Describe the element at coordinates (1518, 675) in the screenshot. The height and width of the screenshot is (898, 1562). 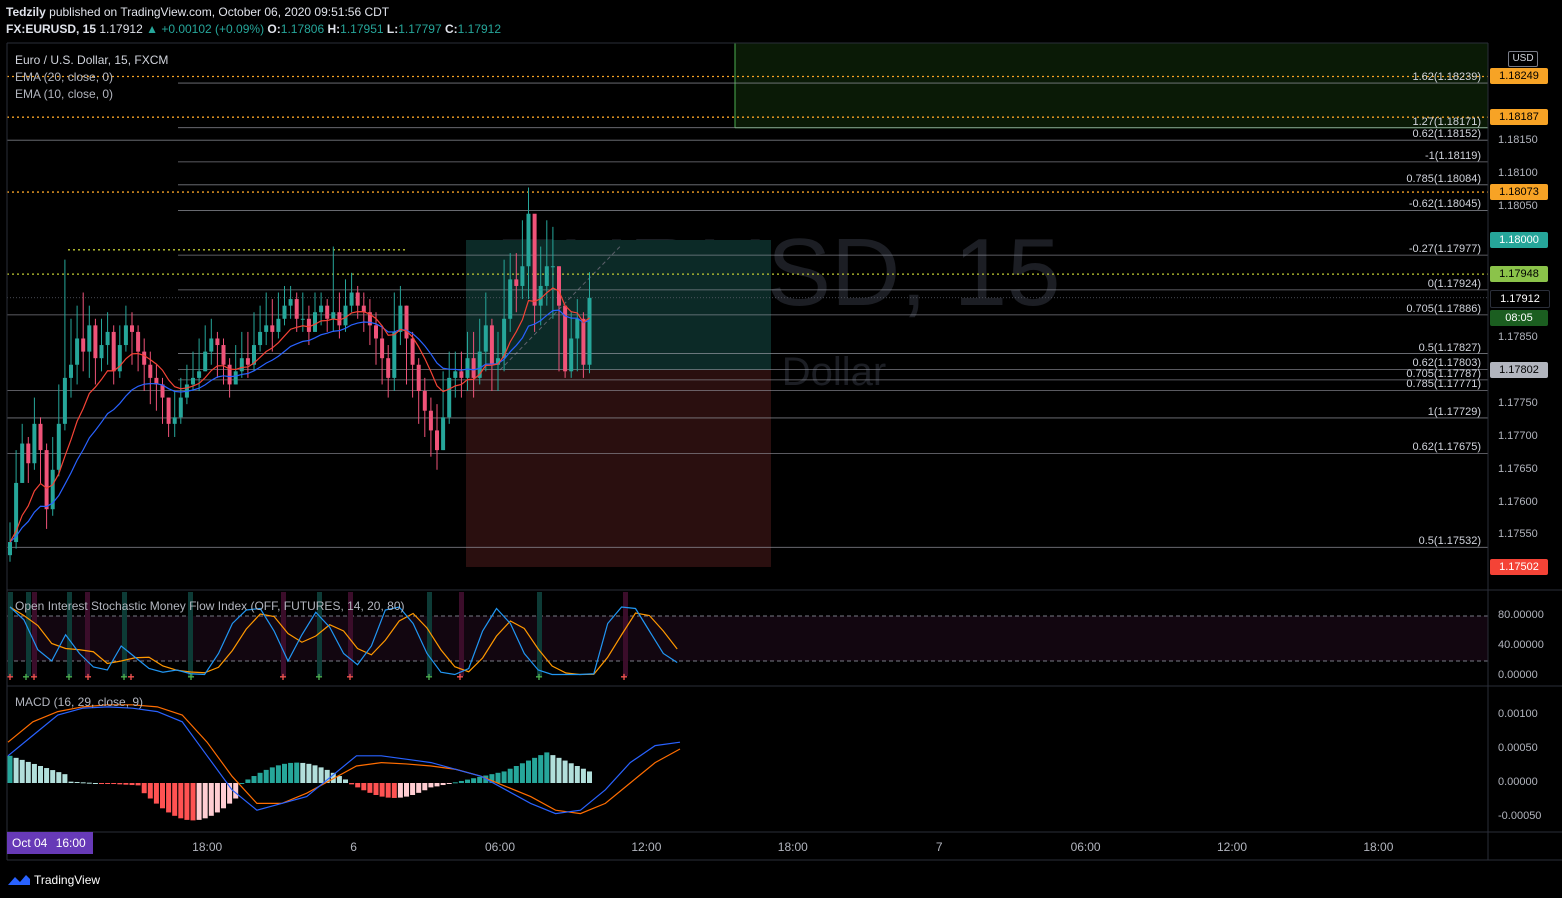
I see `oi-axis-label: 0.00000` at that location.